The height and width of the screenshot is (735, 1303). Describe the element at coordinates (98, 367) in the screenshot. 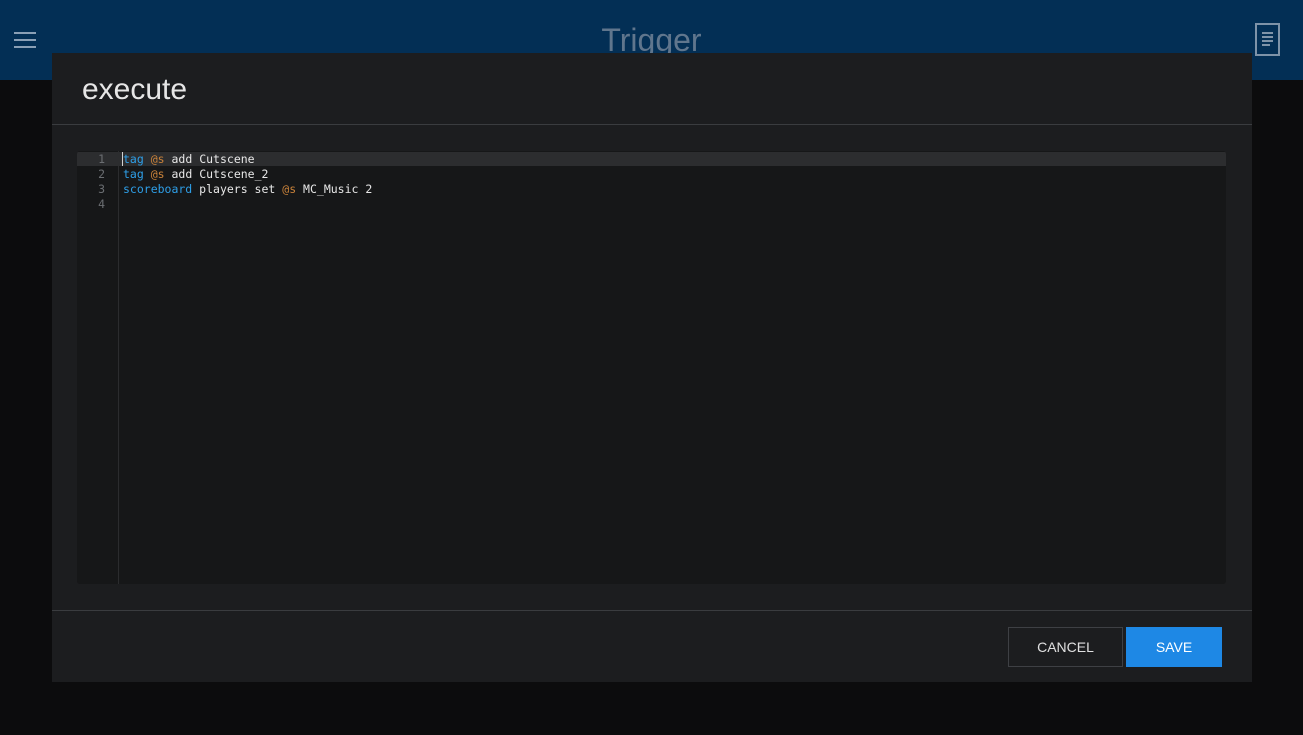

I see `line-number-gutter` at that location.